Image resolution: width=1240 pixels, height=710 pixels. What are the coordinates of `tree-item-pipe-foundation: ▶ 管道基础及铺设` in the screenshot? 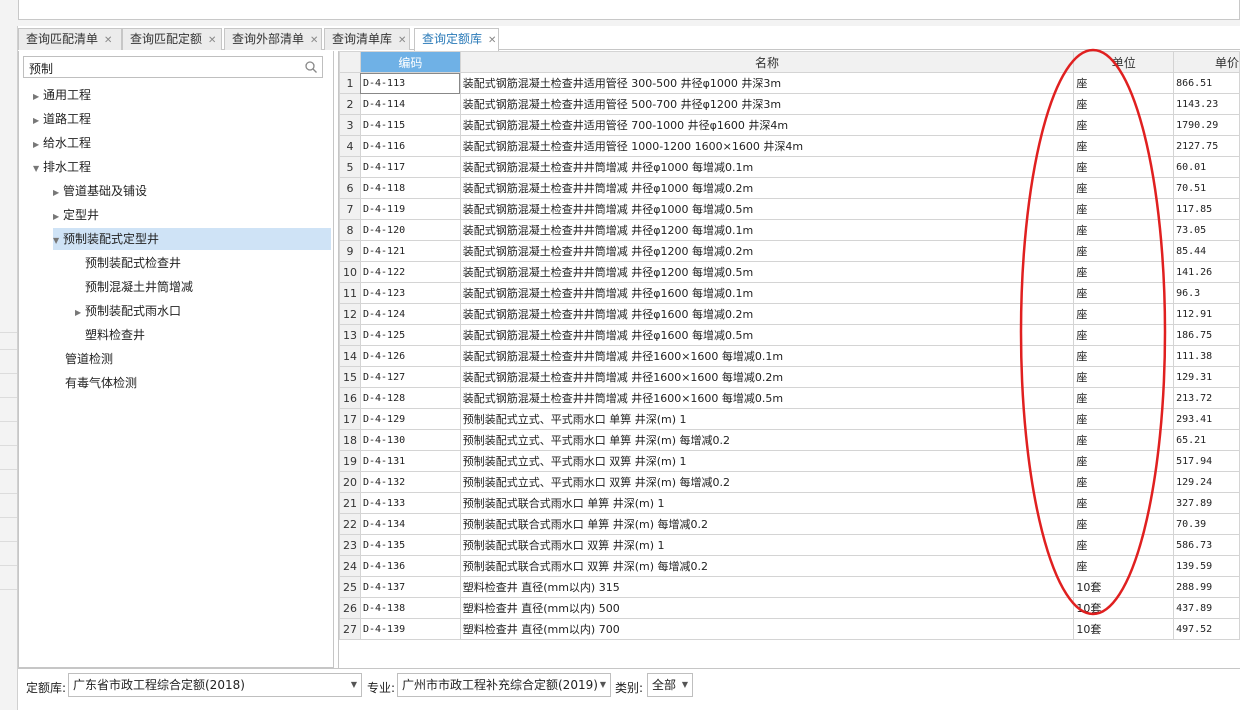 It's located at (100, 191).